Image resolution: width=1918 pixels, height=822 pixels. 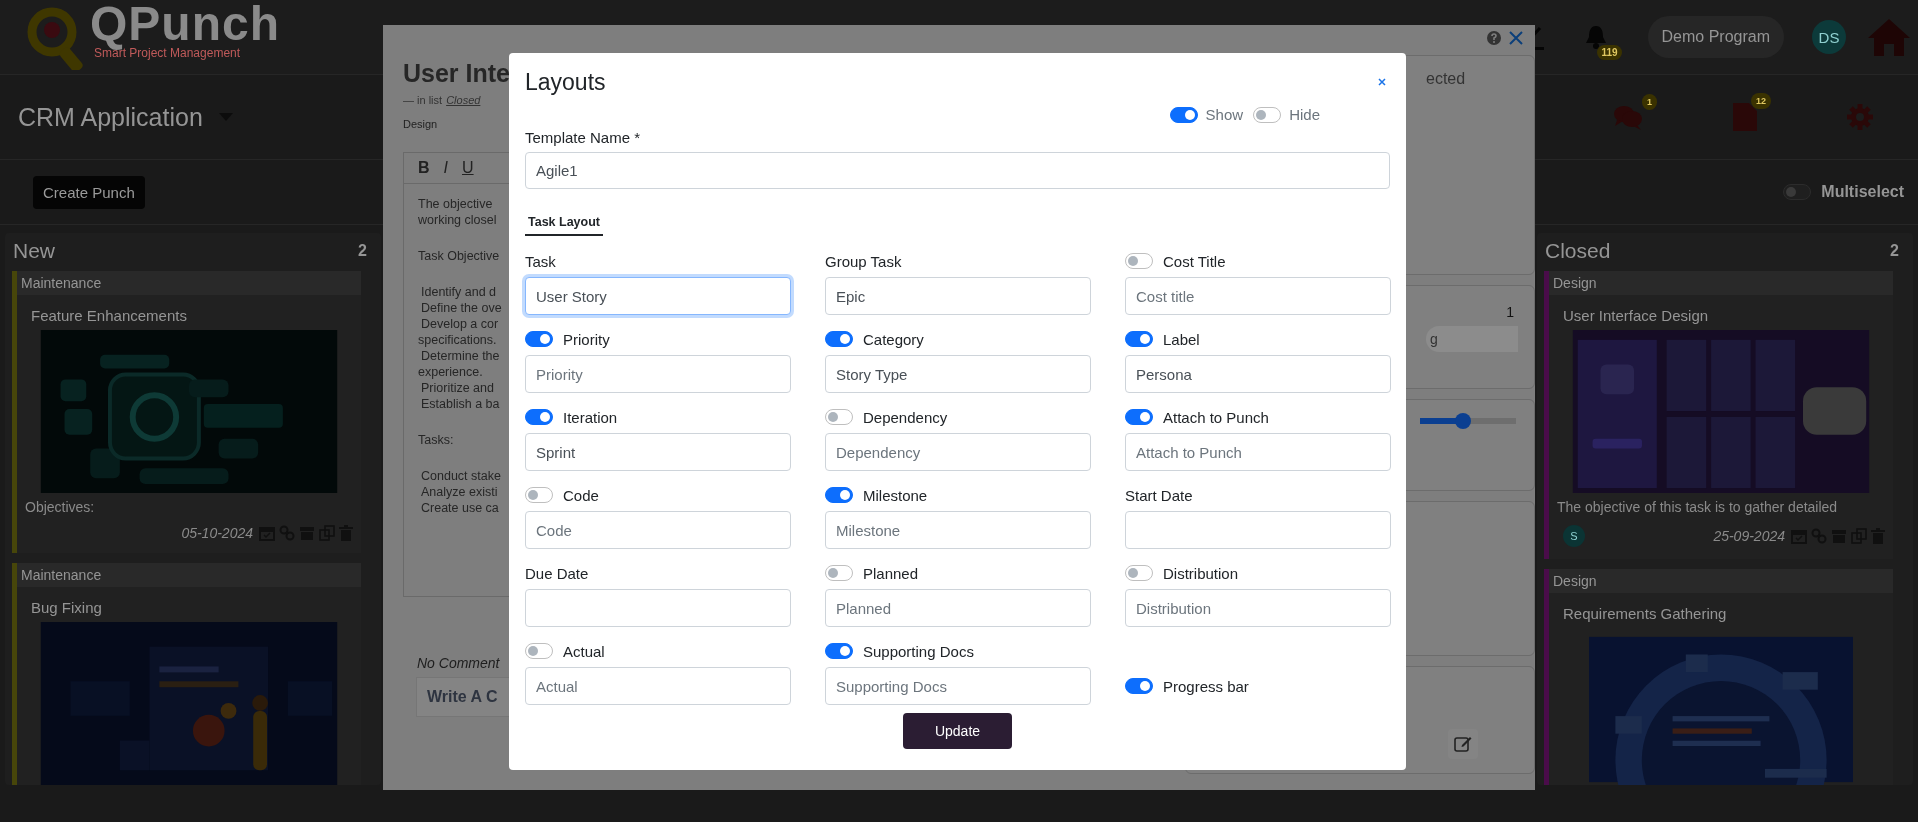 I want to click on bold-button: B, so click(x=424, y=168).